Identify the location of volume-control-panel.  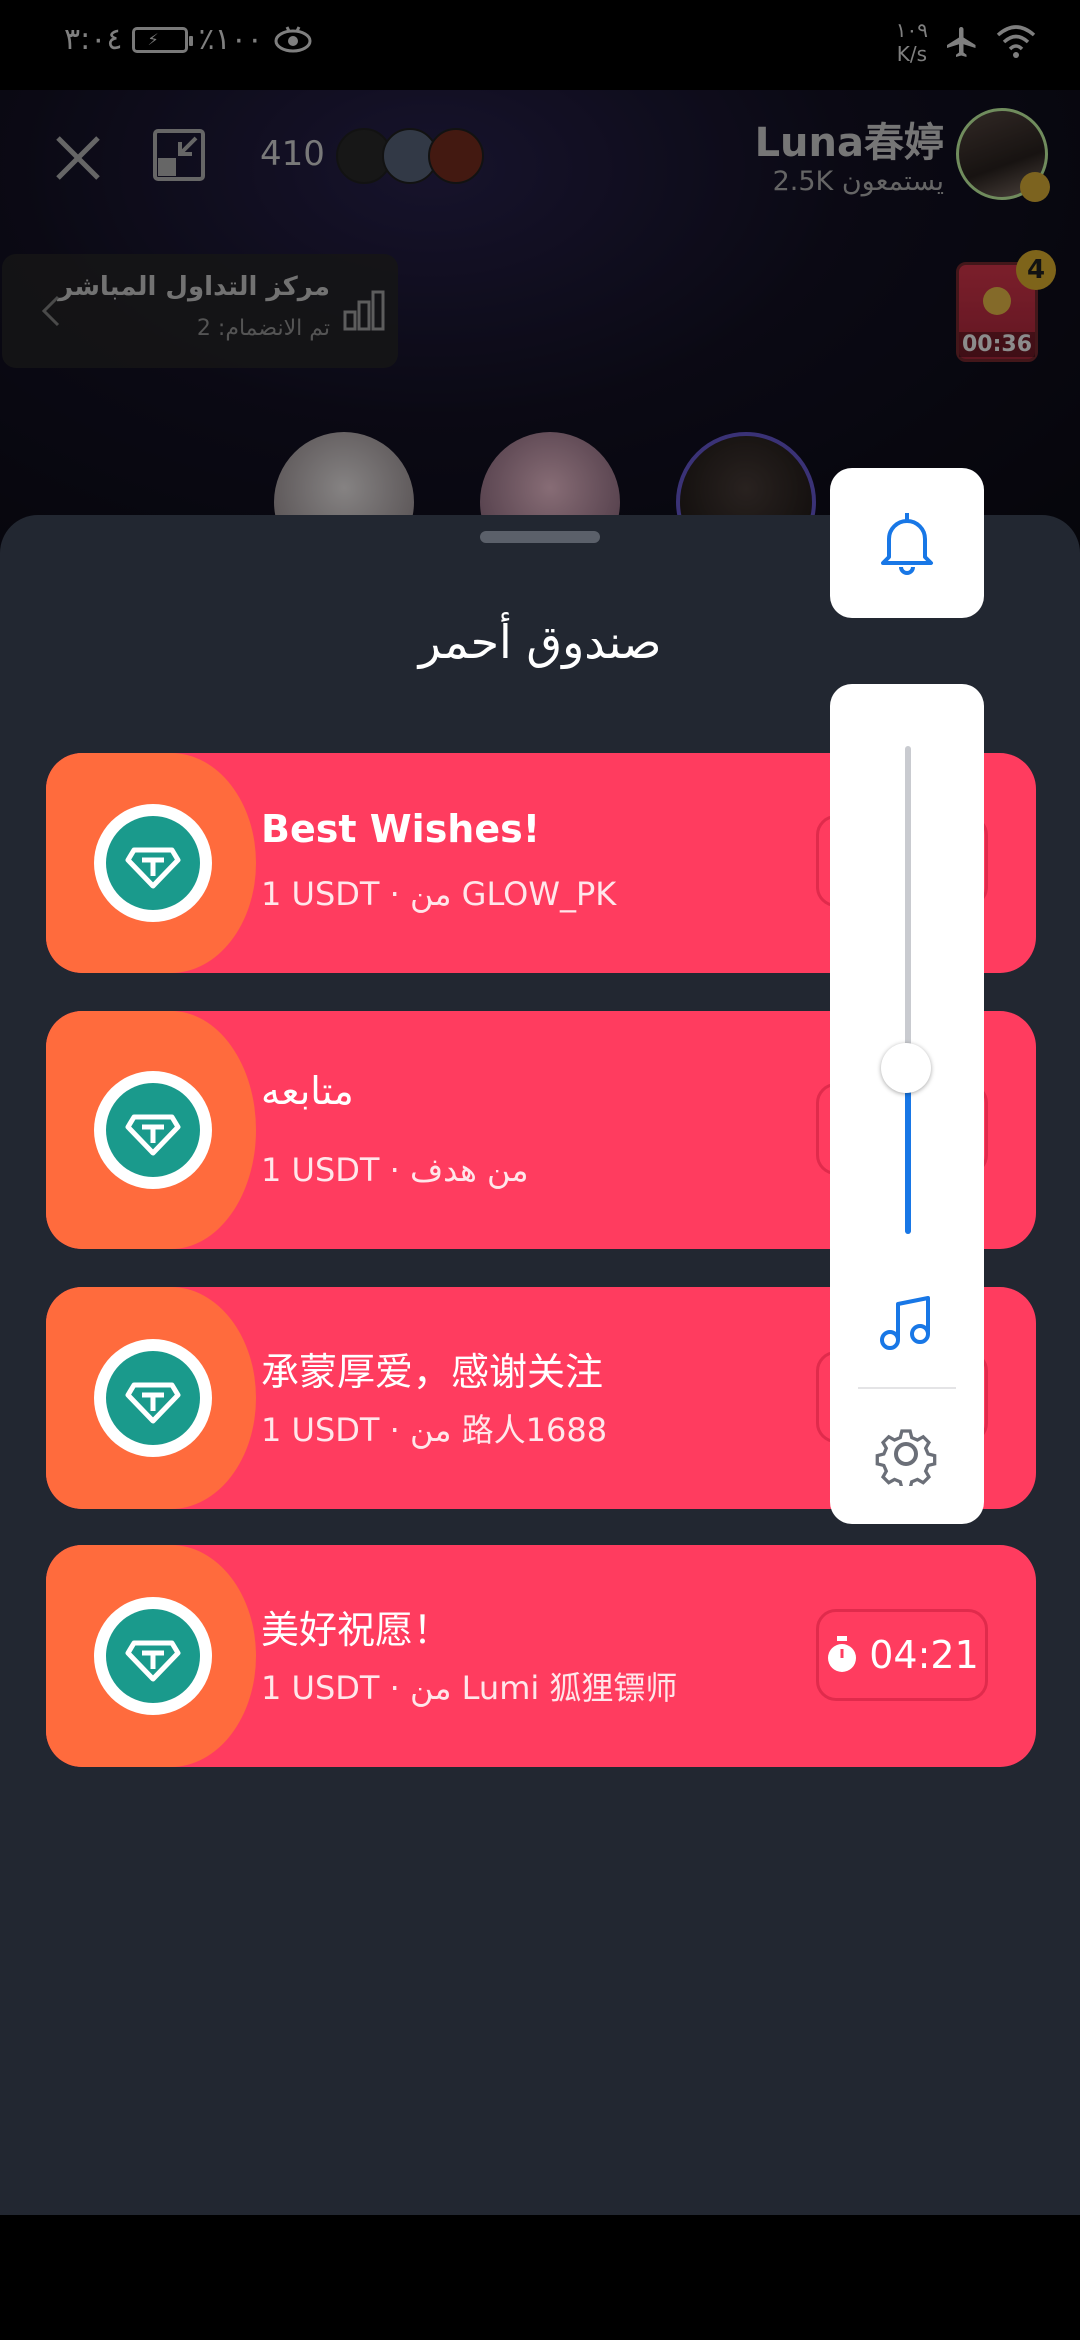
(907, 1104).